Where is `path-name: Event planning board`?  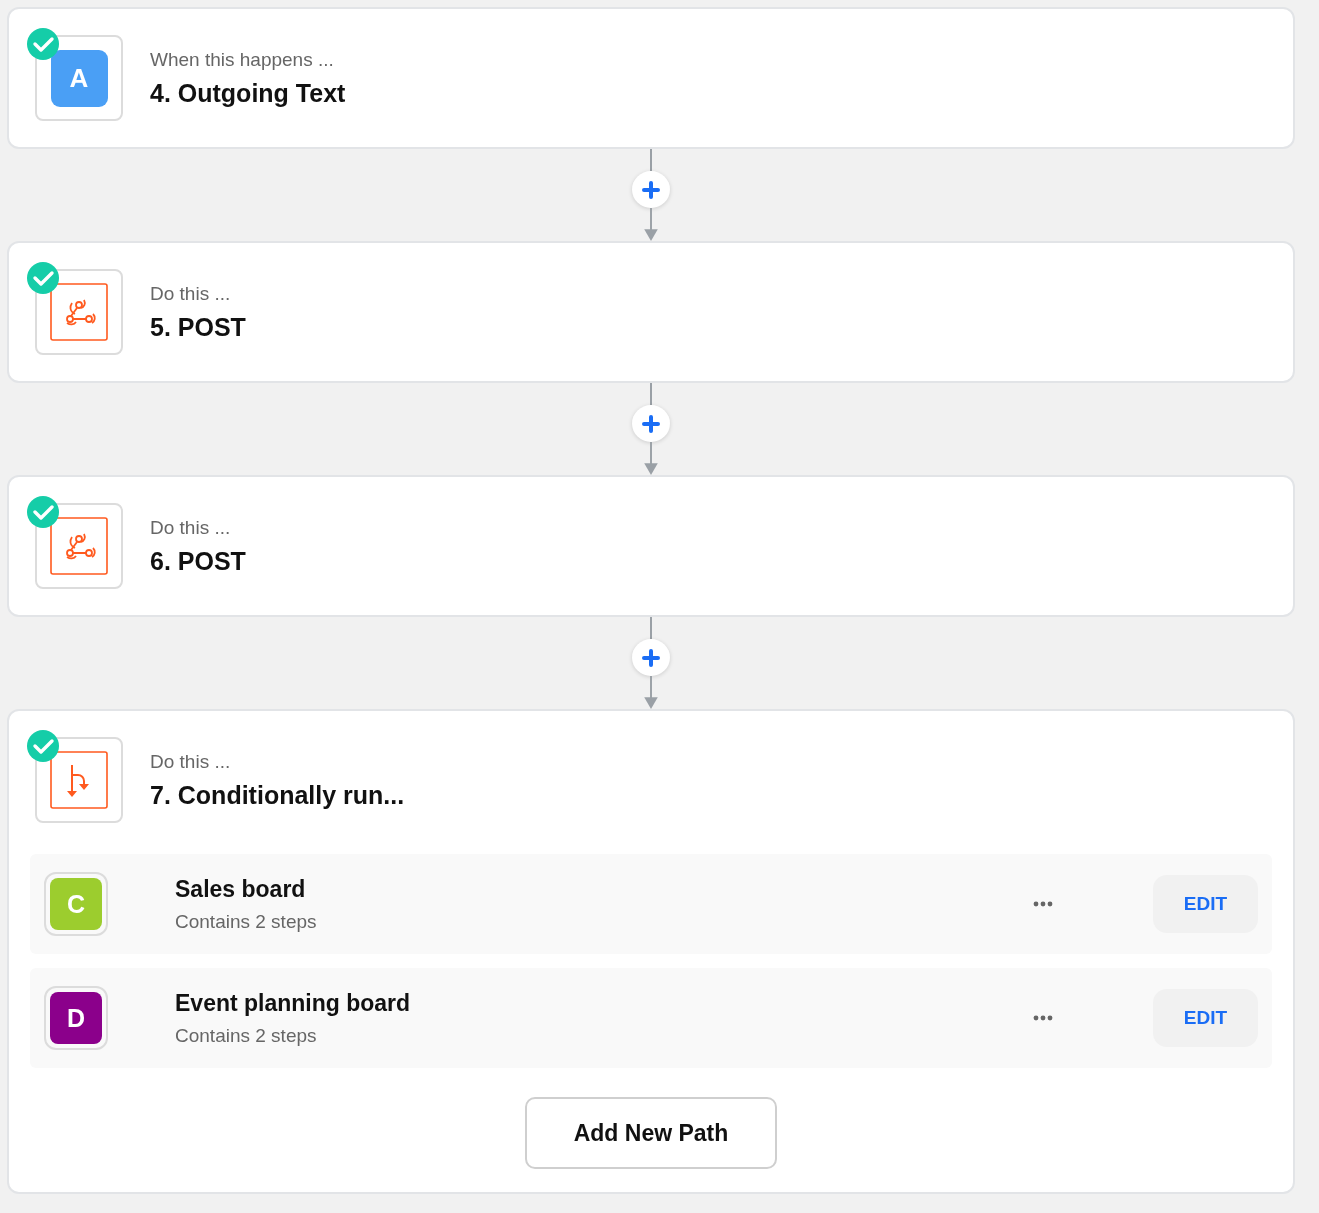 path-name: Event planning board is located at coordinates (293, 1003).